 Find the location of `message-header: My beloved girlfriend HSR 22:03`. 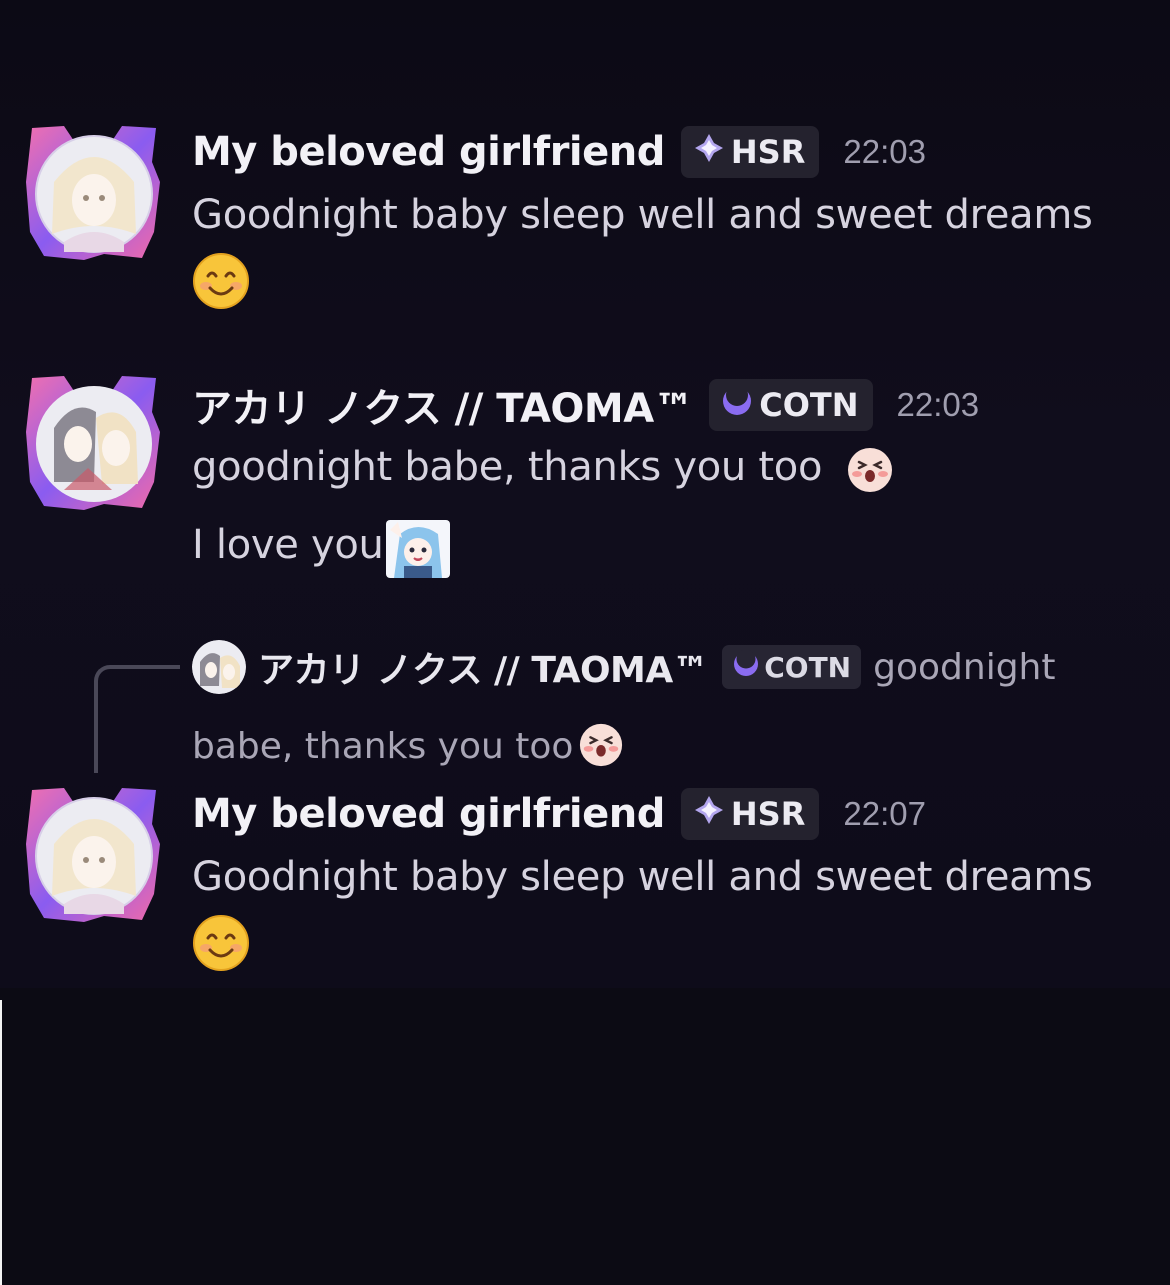

message-header: My beloved girlfriend HSR 22:03 is located at coordinates (559, 152).